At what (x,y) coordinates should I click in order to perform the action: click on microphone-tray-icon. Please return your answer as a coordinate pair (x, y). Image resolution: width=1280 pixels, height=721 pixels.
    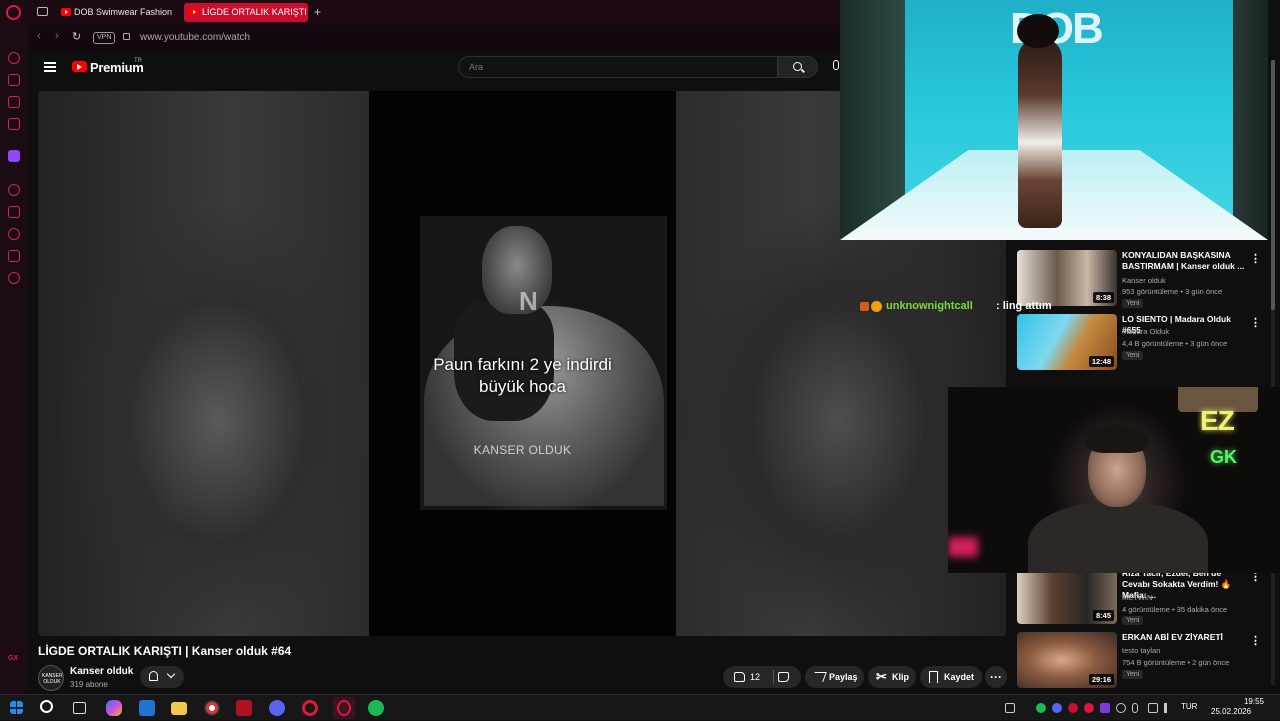
    Looking at the image, I should click on (1135, 708).